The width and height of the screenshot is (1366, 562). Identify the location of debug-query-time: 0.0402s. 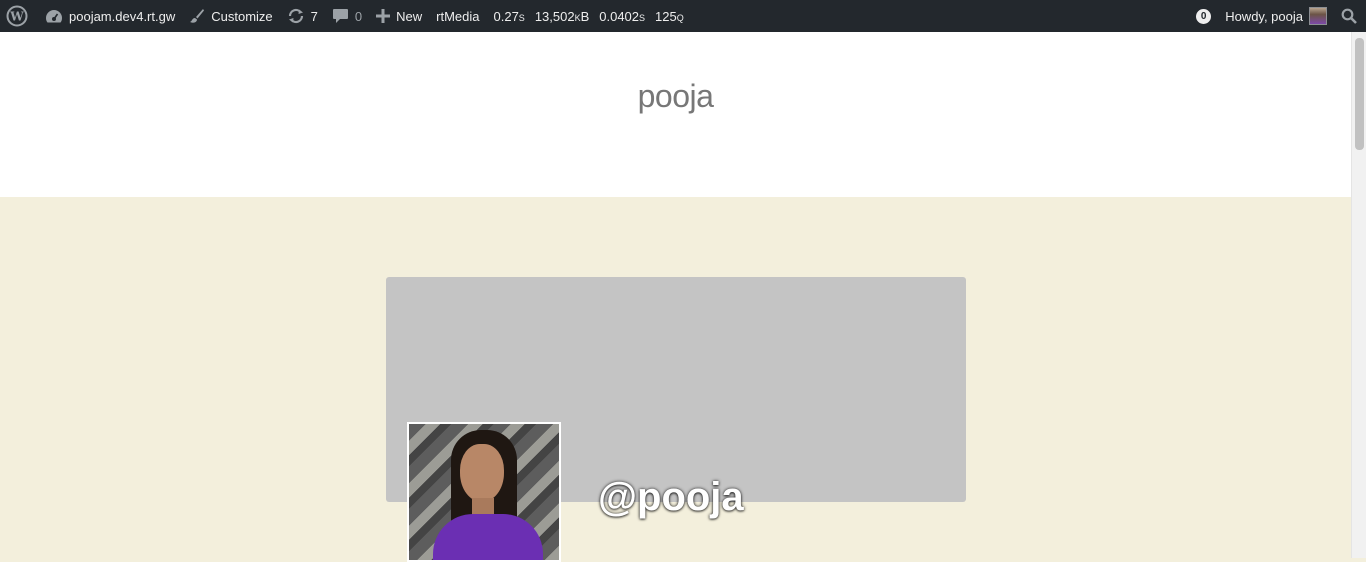
(622, 16).